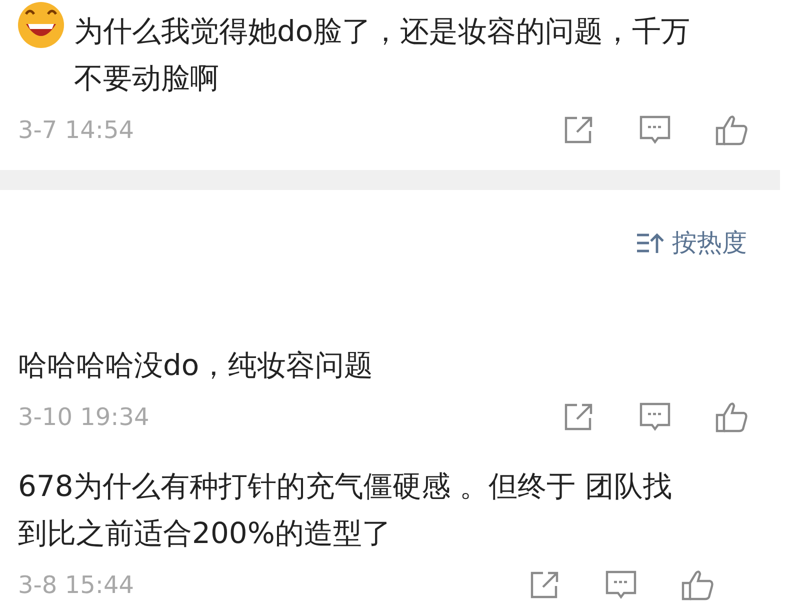  Describe the element at coordinates (383, 55) in the screenshot. I see `comment-text: 为什么我觉得她do脸了，还是妆容的问题，千万不要动脸啊` at that location.